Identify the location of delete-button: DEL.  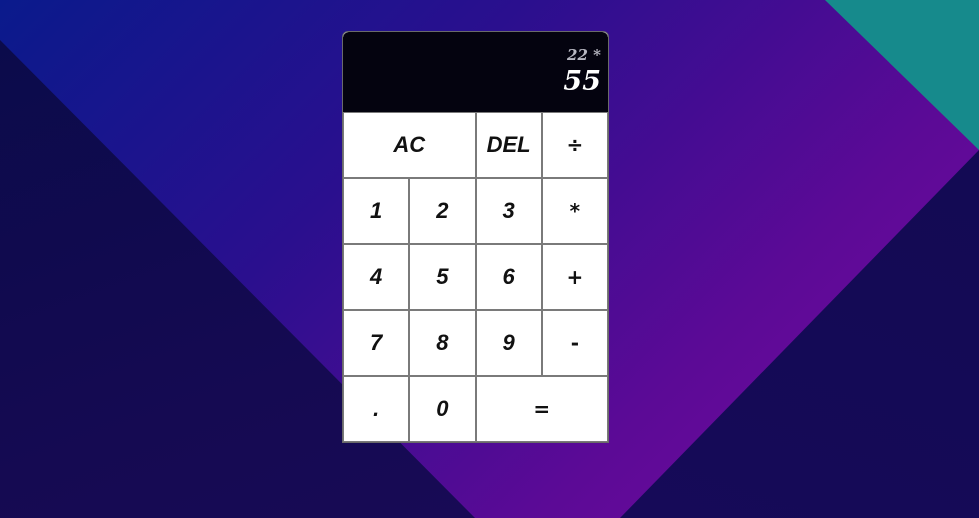
(508, 145).